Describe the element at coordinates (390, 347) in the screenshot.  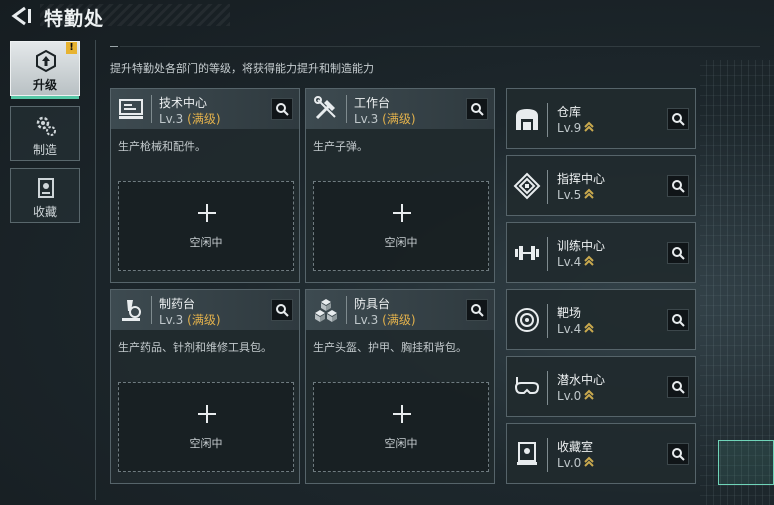
I see `card-description: 生产头盔、护甲、胸挂和背包。` at that location.